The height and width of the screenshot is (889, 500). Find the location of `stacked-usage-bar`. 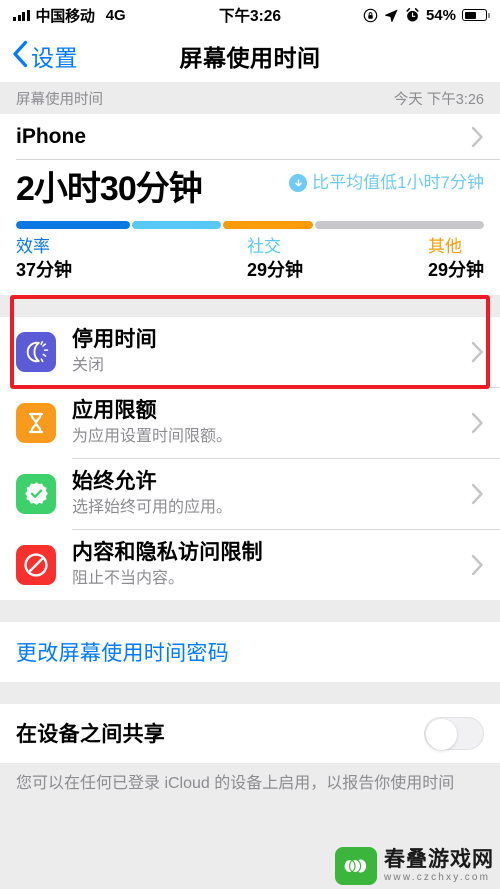

stacked-usage-bar is located at coordinates (250, 224).